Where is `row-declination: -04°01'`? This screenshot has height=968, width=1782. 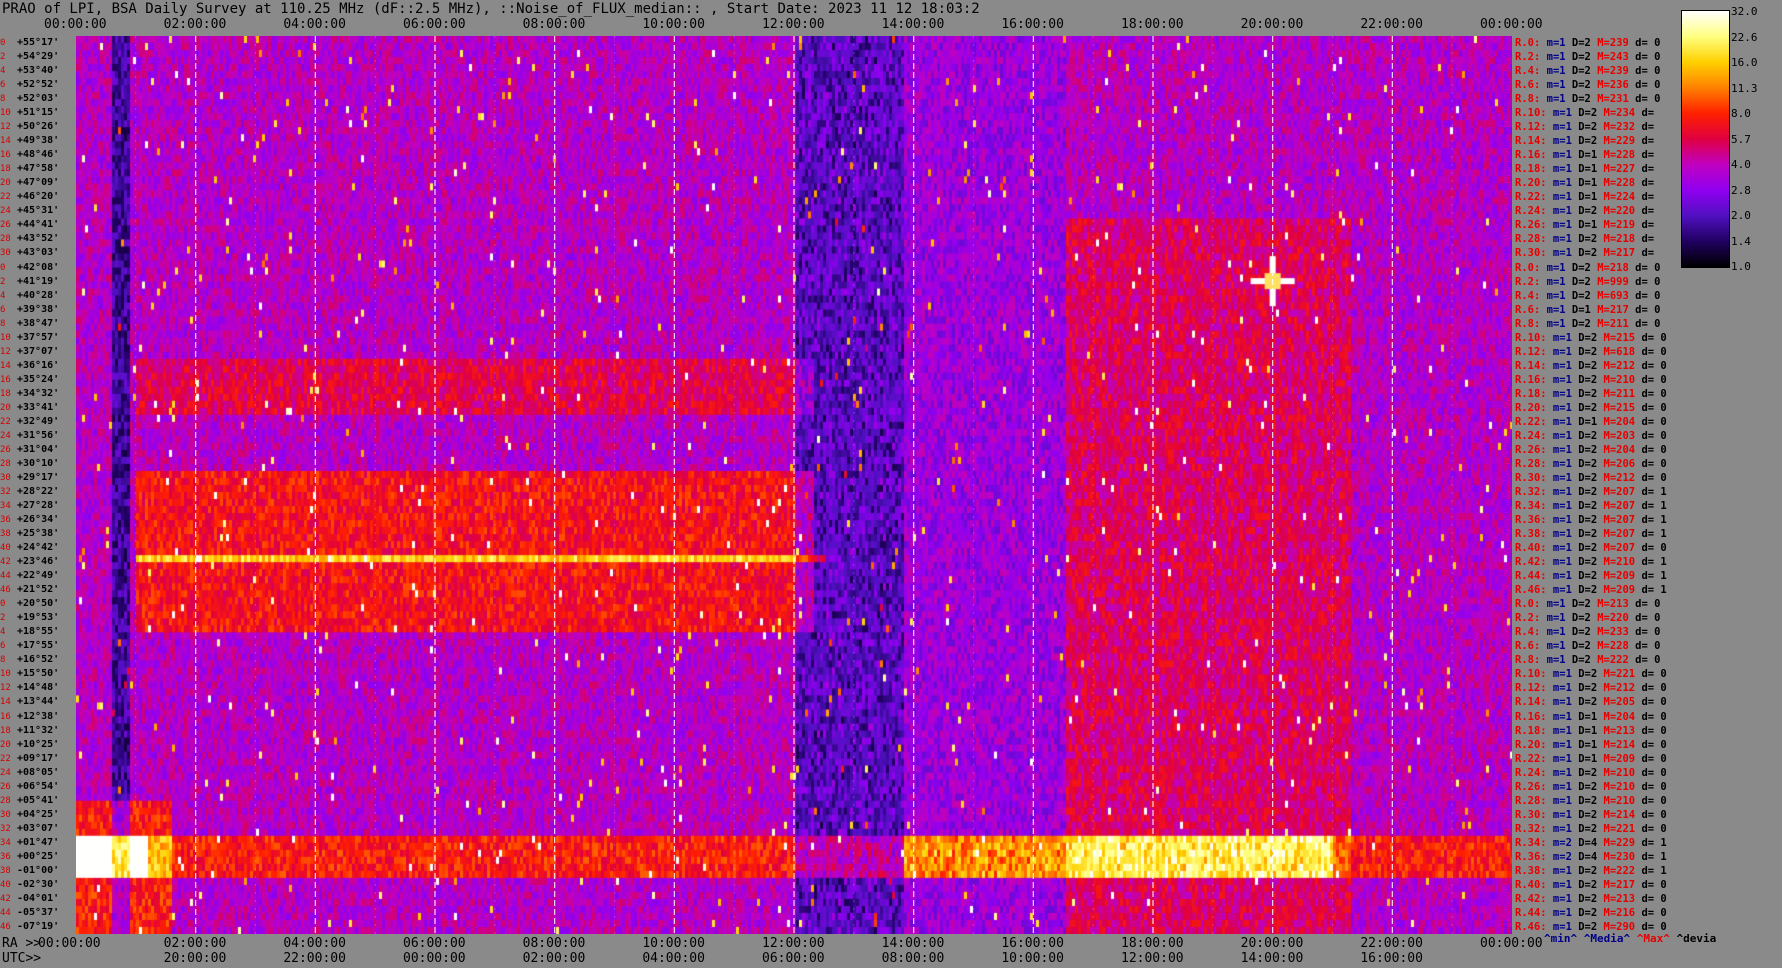 row-declination: -04°01' is located at coordinates (38, 898).